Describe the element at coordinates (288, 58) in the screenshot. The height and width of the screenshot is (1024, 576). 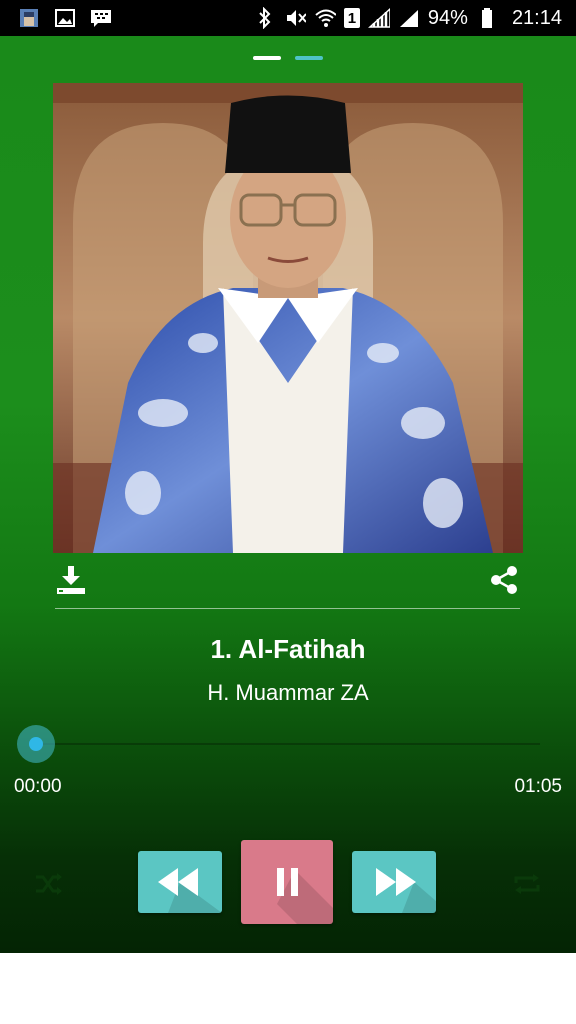
I see `page-indicator` at that location.